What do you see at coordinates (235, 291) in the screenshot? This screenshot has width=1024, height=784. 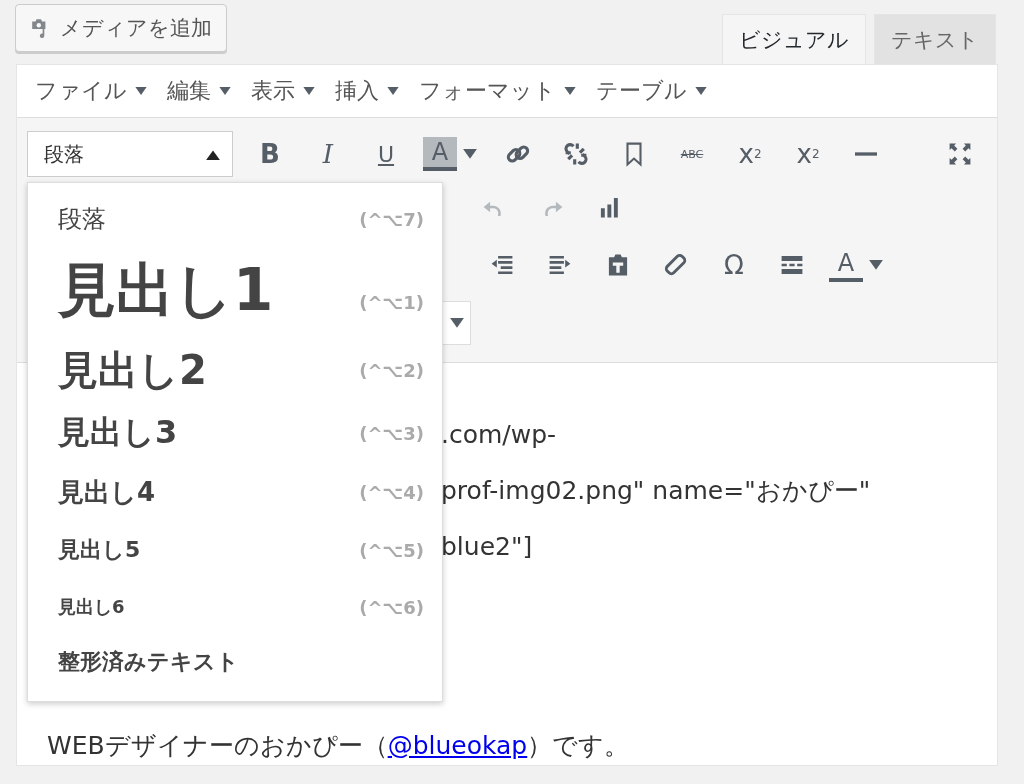 I see `format-menu-item: 見出し1 (^⌥1)` at bounding box center [235, 291].